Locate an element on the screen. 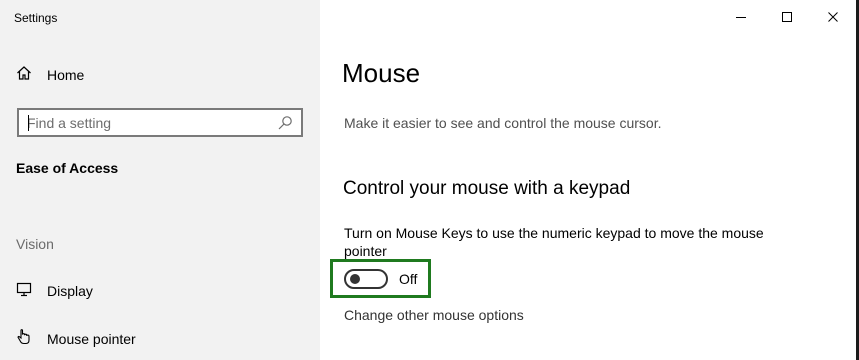 This screenshot has width=859, height=360. minimize-button is located at coordinates (741, 17).